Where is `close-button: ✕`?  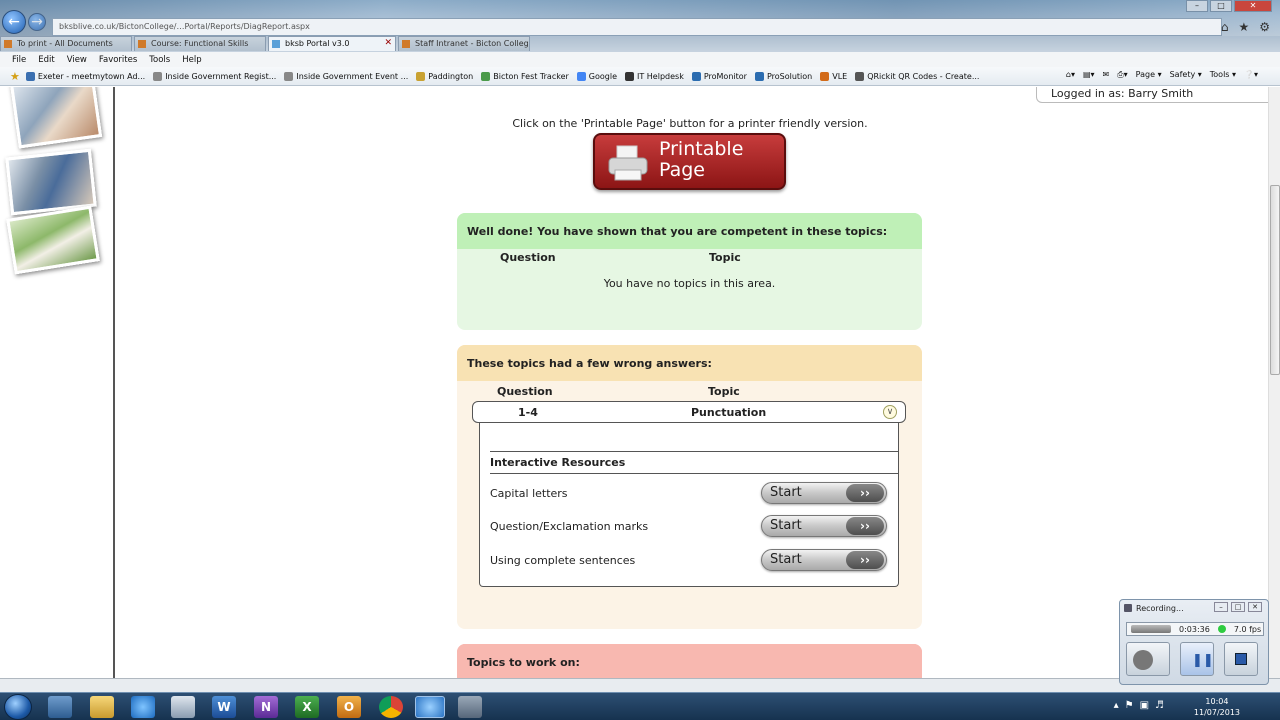
close-button: ✕ is located at coordinates (1253, 6).